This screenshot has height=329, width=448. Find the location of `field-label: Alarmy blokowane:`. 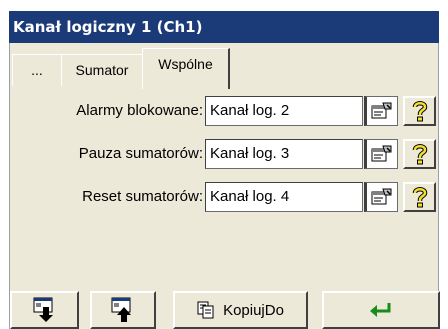

field-label: Alarmy blokowane: is located at coordinates (139, 110).